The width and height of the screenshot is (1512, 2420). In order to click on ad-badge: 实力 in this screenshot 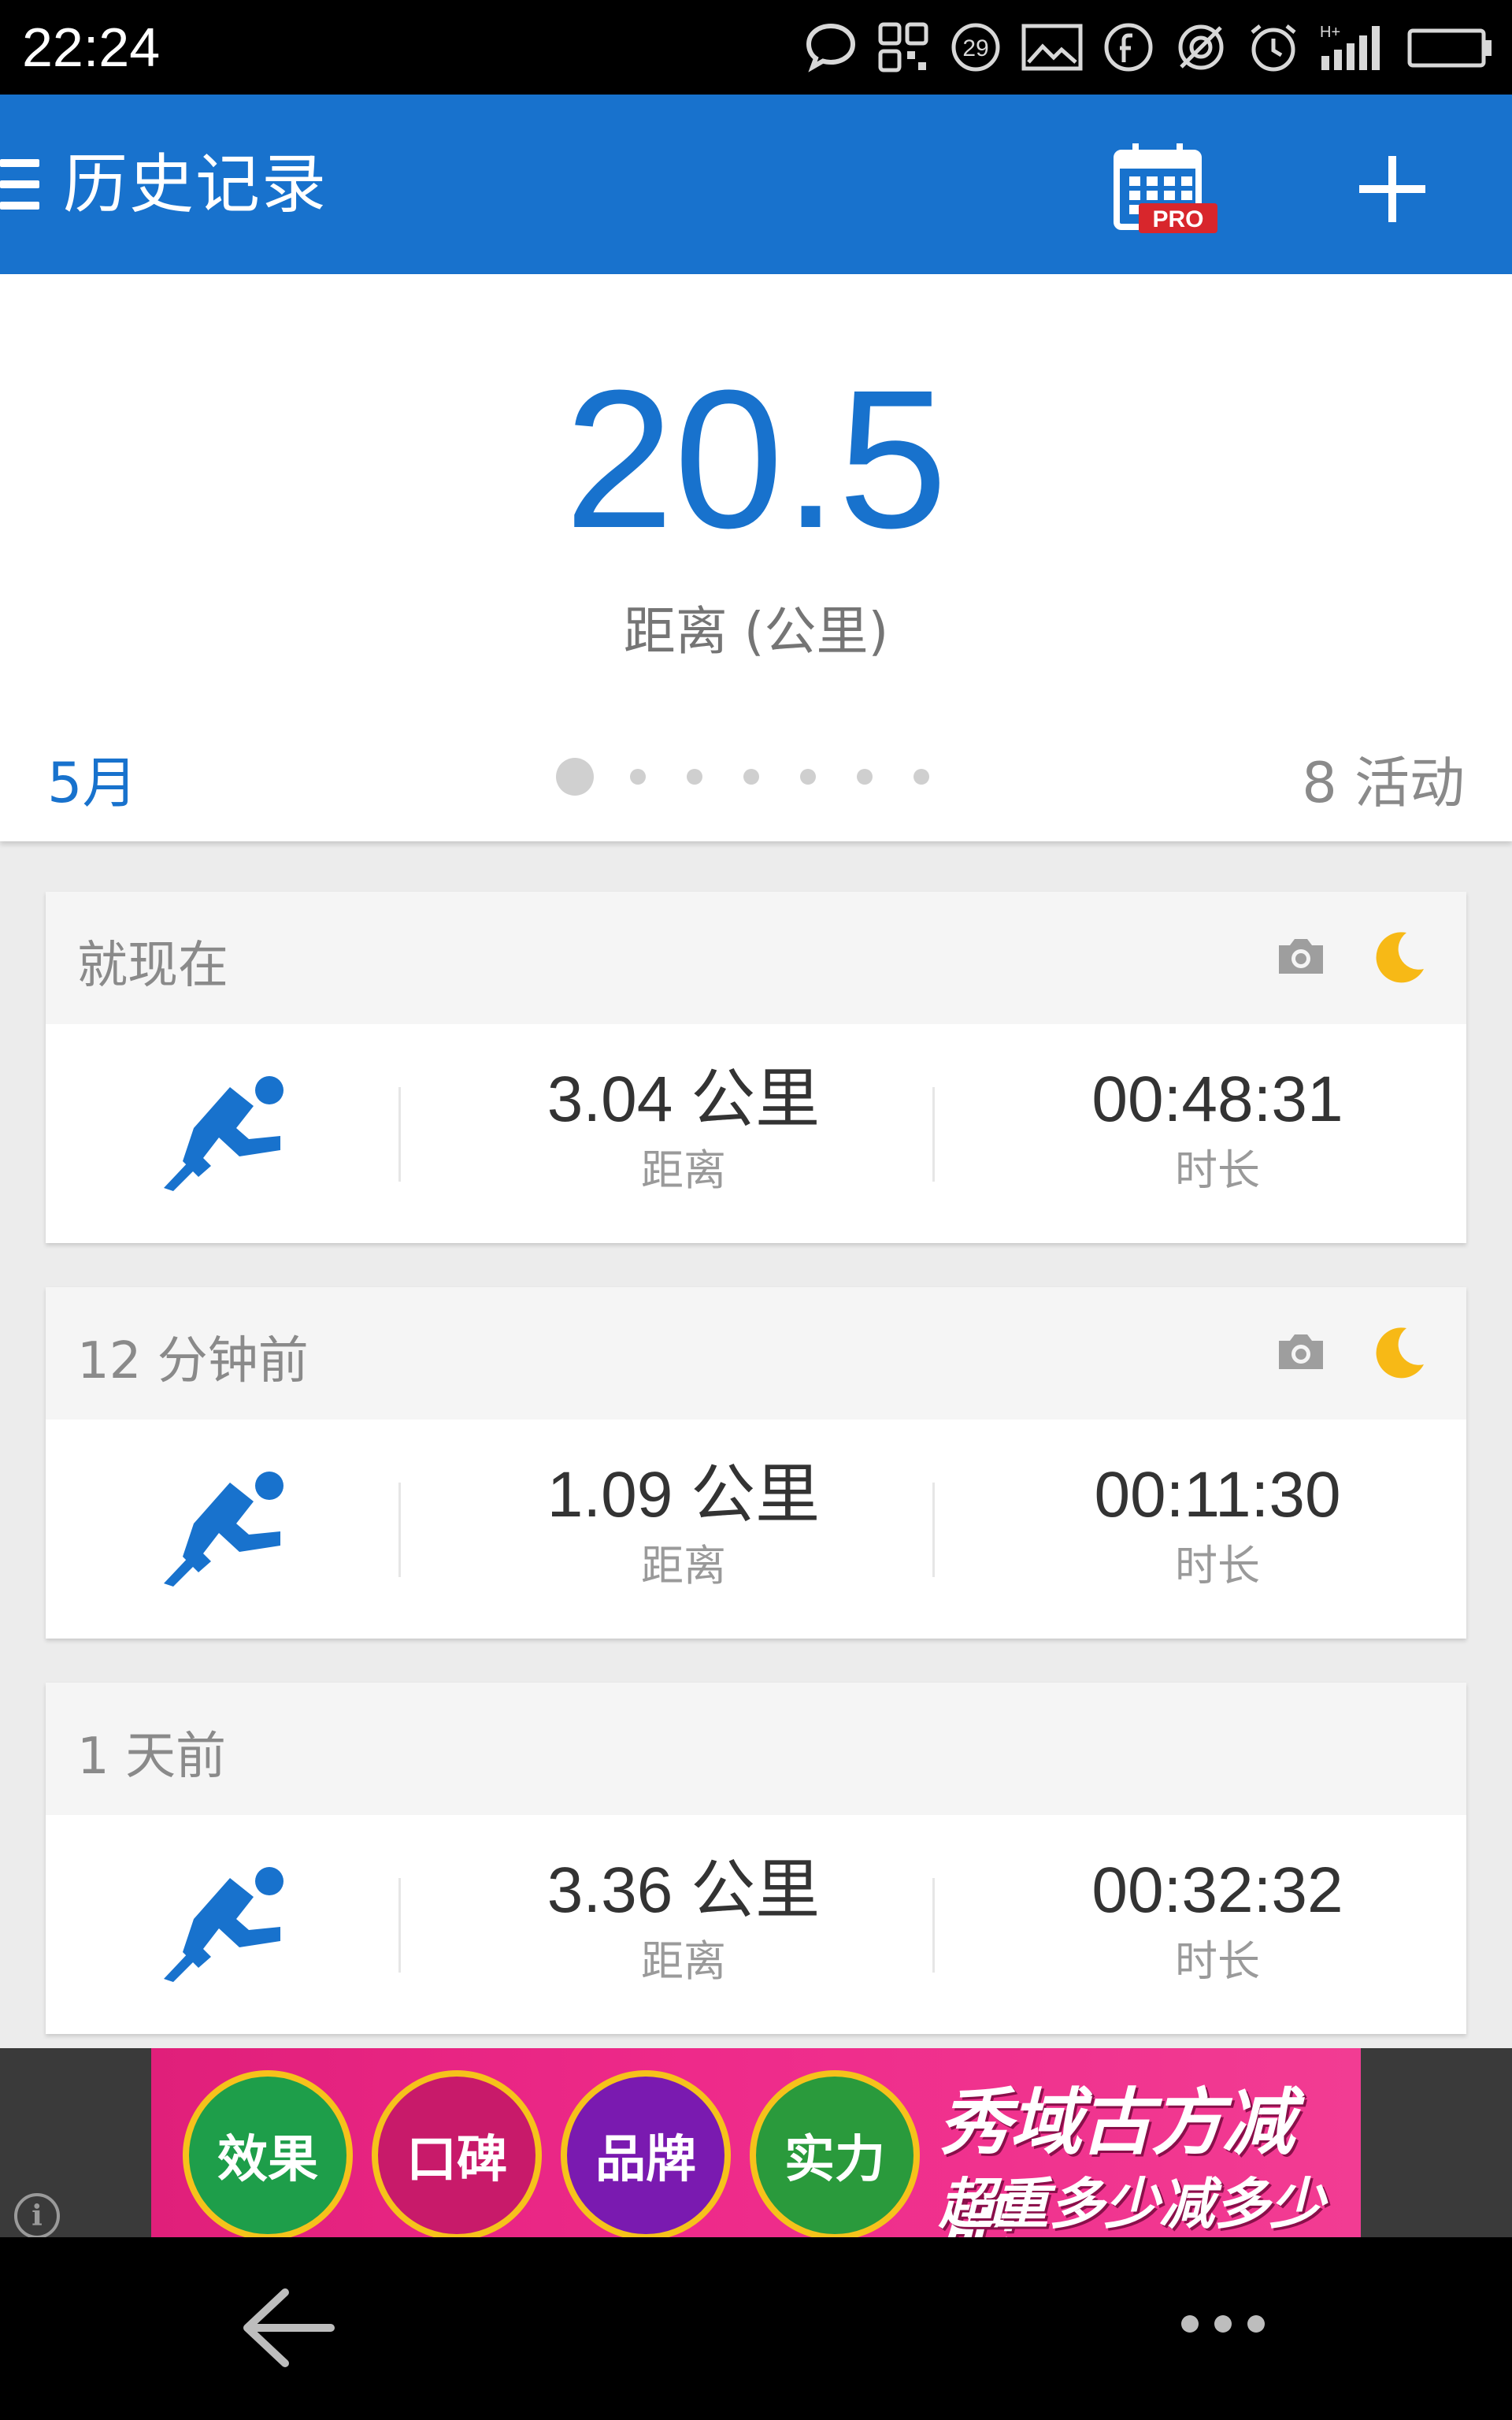, I will do `click(835, 2153)`.